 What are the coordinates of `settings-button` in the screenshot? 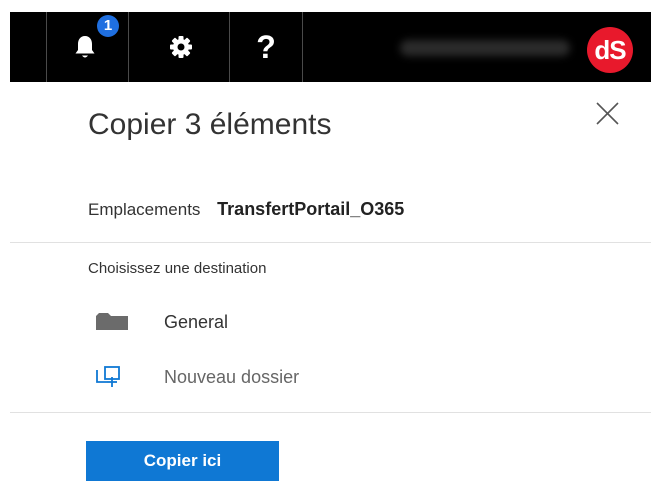 It's located at (181, 47).